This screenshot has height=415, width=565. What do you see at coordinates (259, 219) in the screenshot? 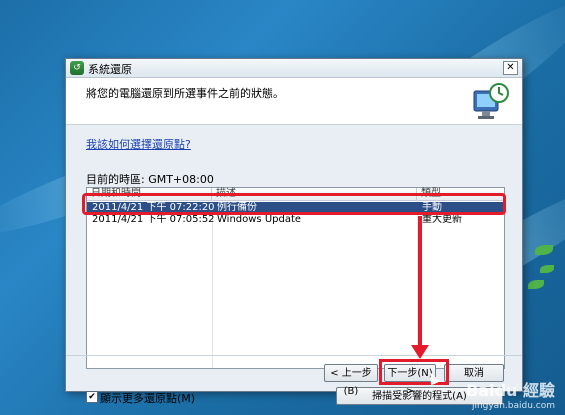
I see `row-description: Windows Update` at bounding box center [259, 219].